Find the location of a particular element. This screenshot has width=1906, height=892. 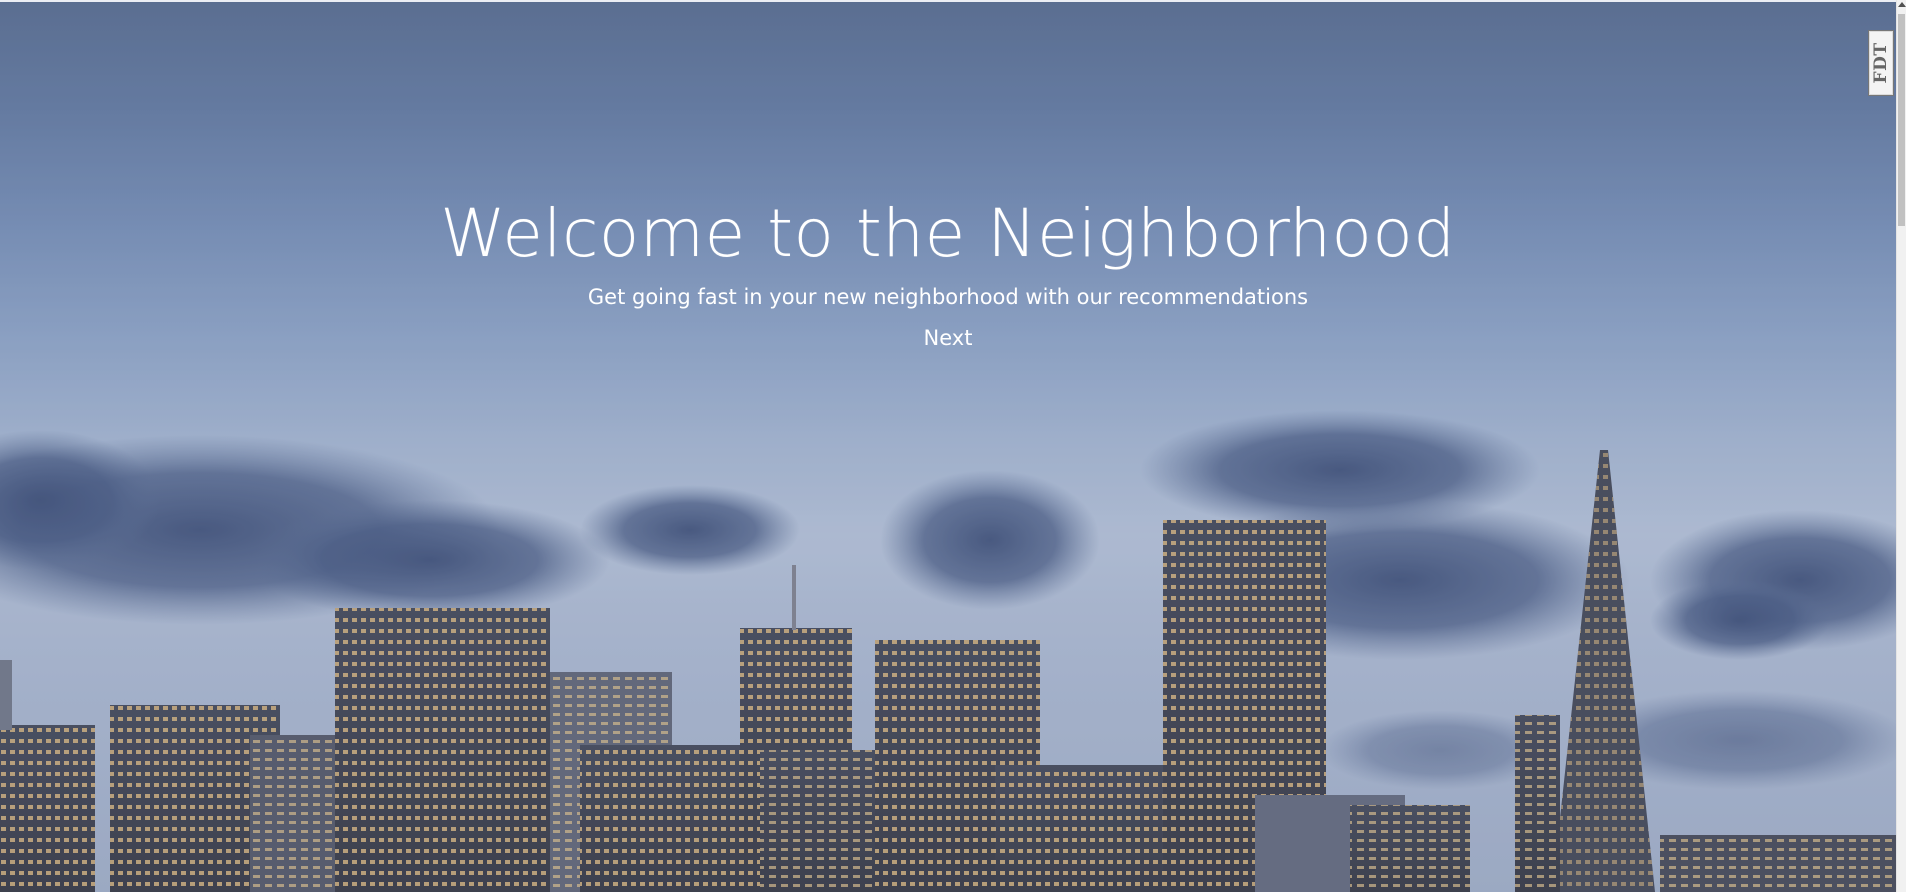

vertical-scrollbar is located at coordinates (1901, 446).